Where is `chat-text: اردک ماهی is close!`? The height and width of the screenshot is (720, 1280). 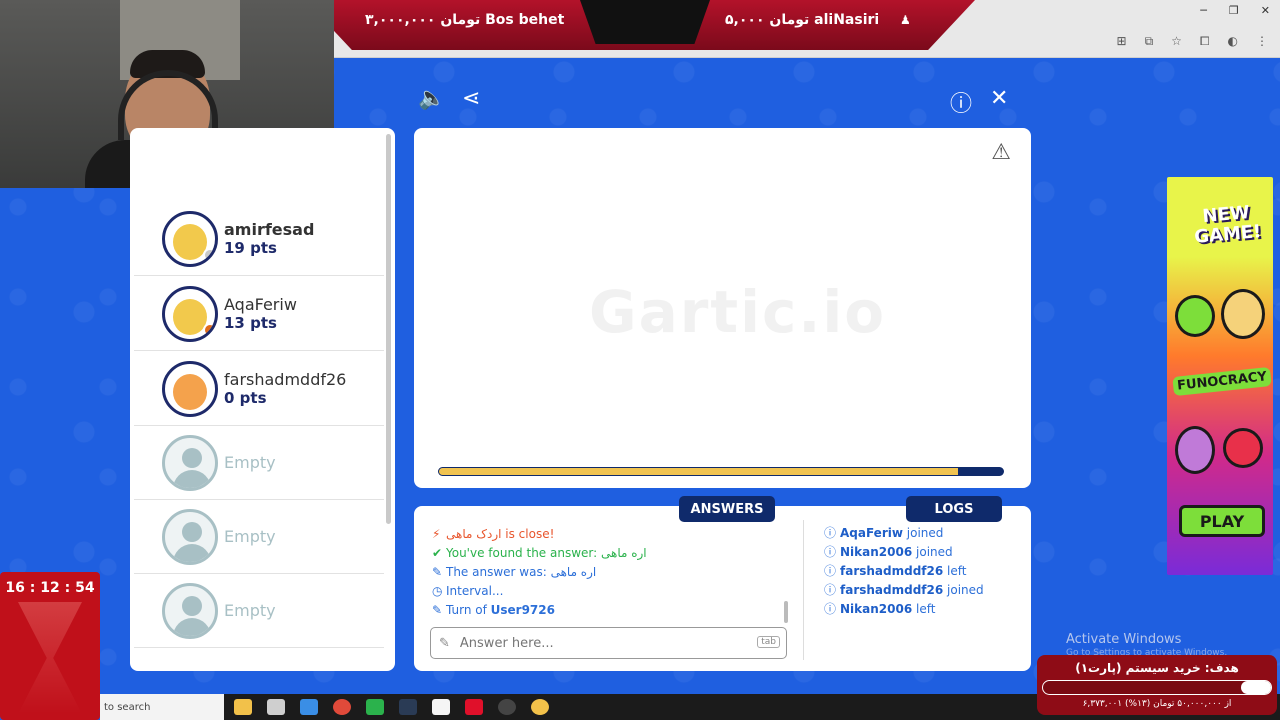
chat-text: اردک ماهی is close! is located at coordinates (500, 534).